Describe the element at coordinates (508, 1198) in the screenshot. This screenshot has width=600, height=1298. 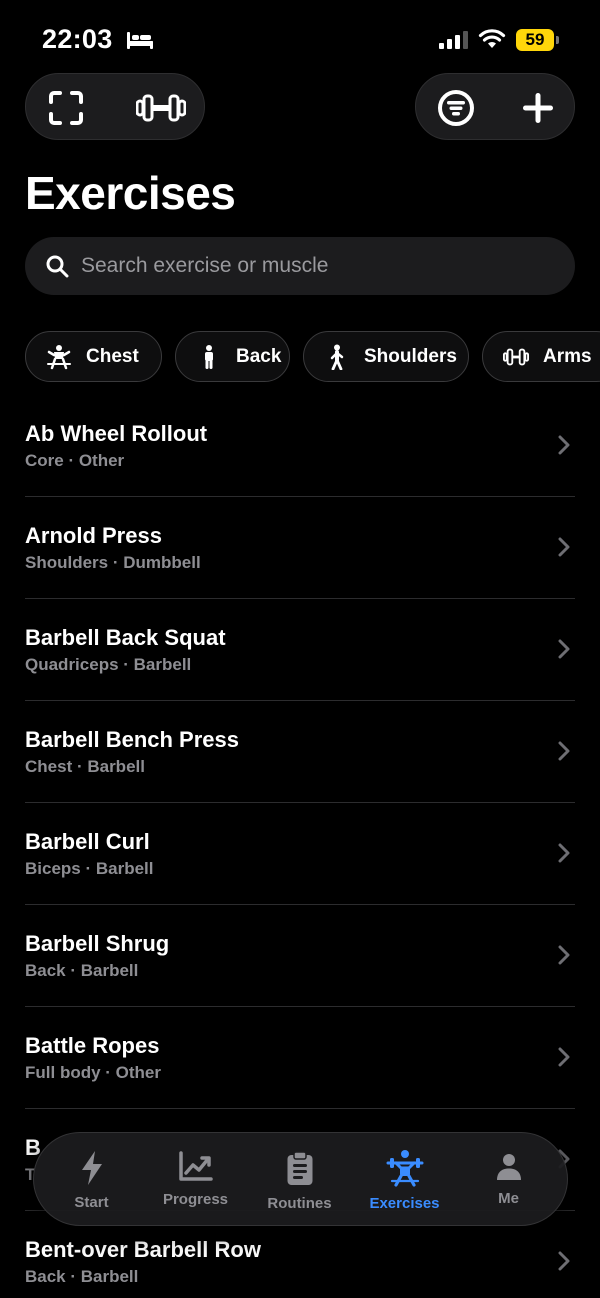
I see `tab-label: Me` at that location.